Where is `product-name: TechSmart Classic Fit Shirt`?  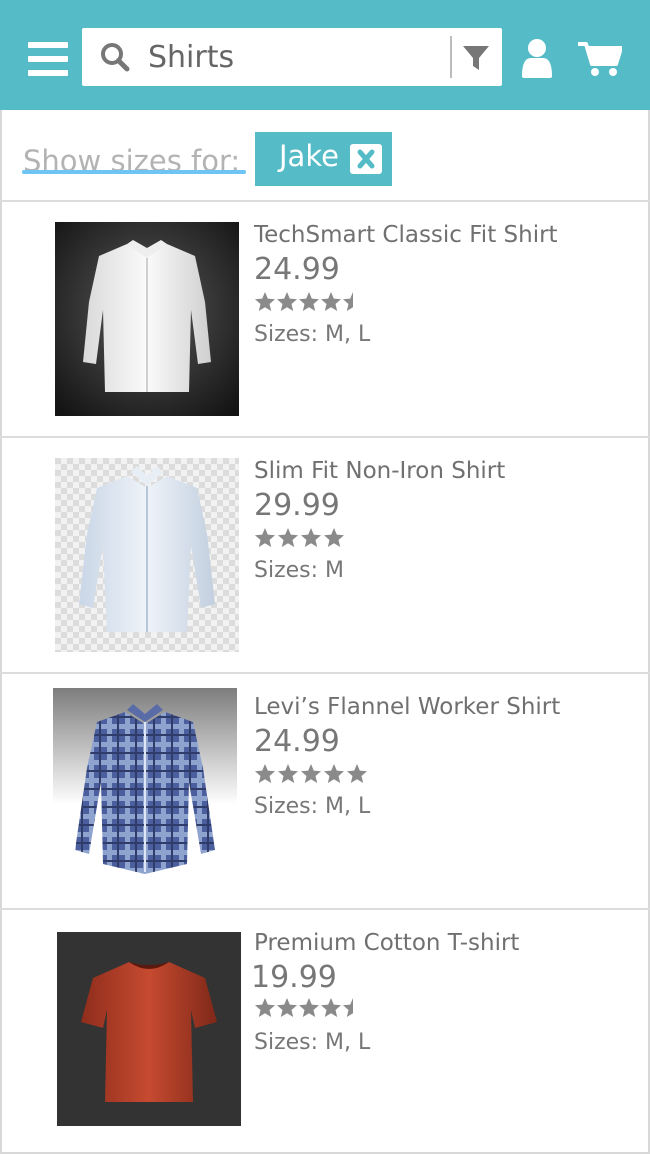 product-name: TechSmart Classic Fit Shirt is located at coordinates (406, 235).